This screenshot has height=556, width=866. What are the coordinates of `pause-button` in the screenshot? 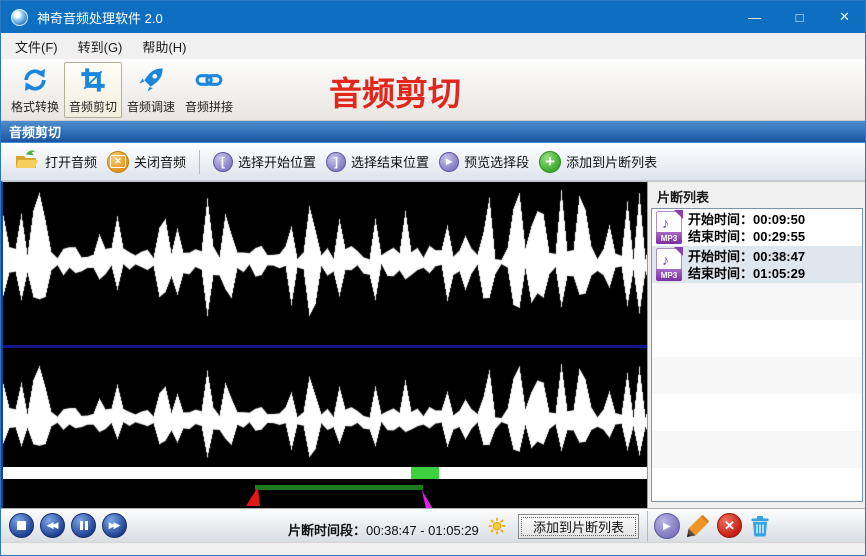 It's located at (83, 525).